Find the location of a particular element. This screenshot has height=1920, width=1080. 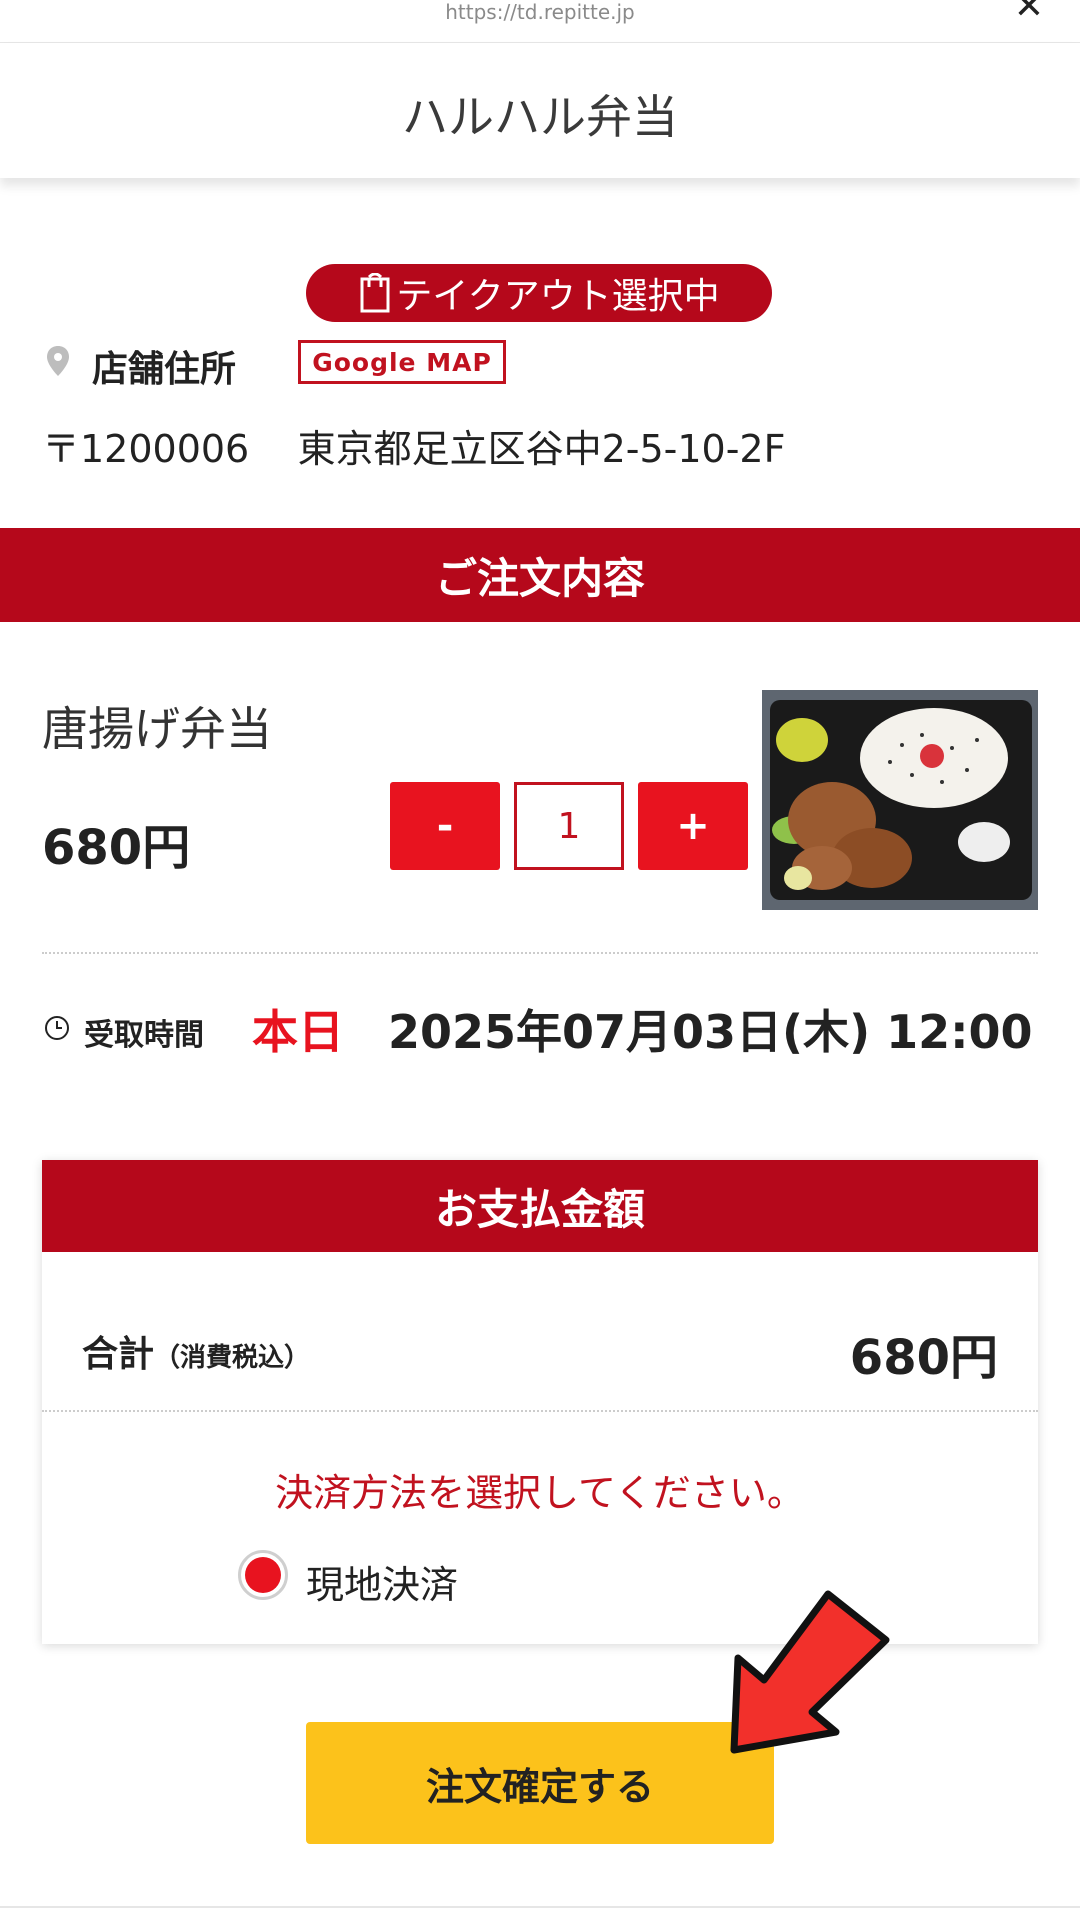

address-text: 東京都足立区谷中2-5-10-2F is located at coordinates (541, 449).